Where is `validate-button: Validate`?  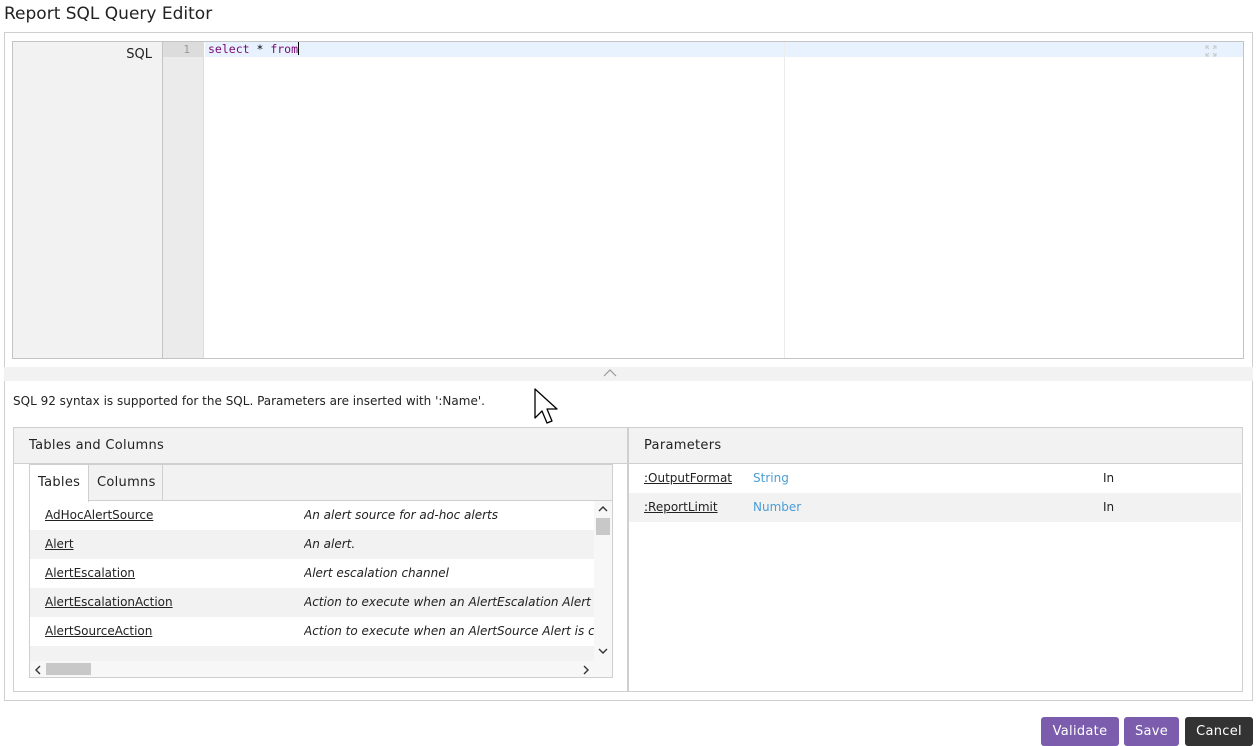
validate-button: Validate is located at coordinates (1080, 731).